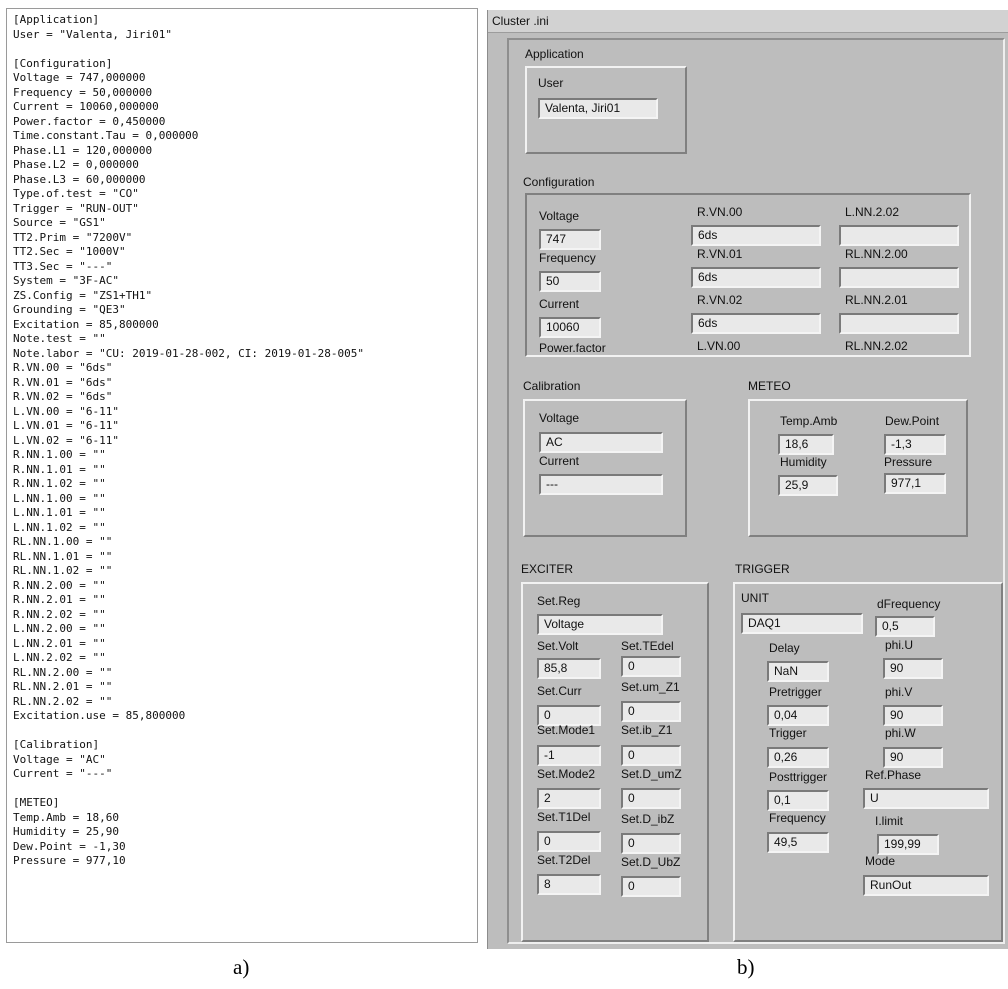 This screenshot has height=989, width=1008. What do you see at coordinates (651, 886) in the screenshot?
I see `set-d-ubz-field: 0` at bounding box center [651, 886].